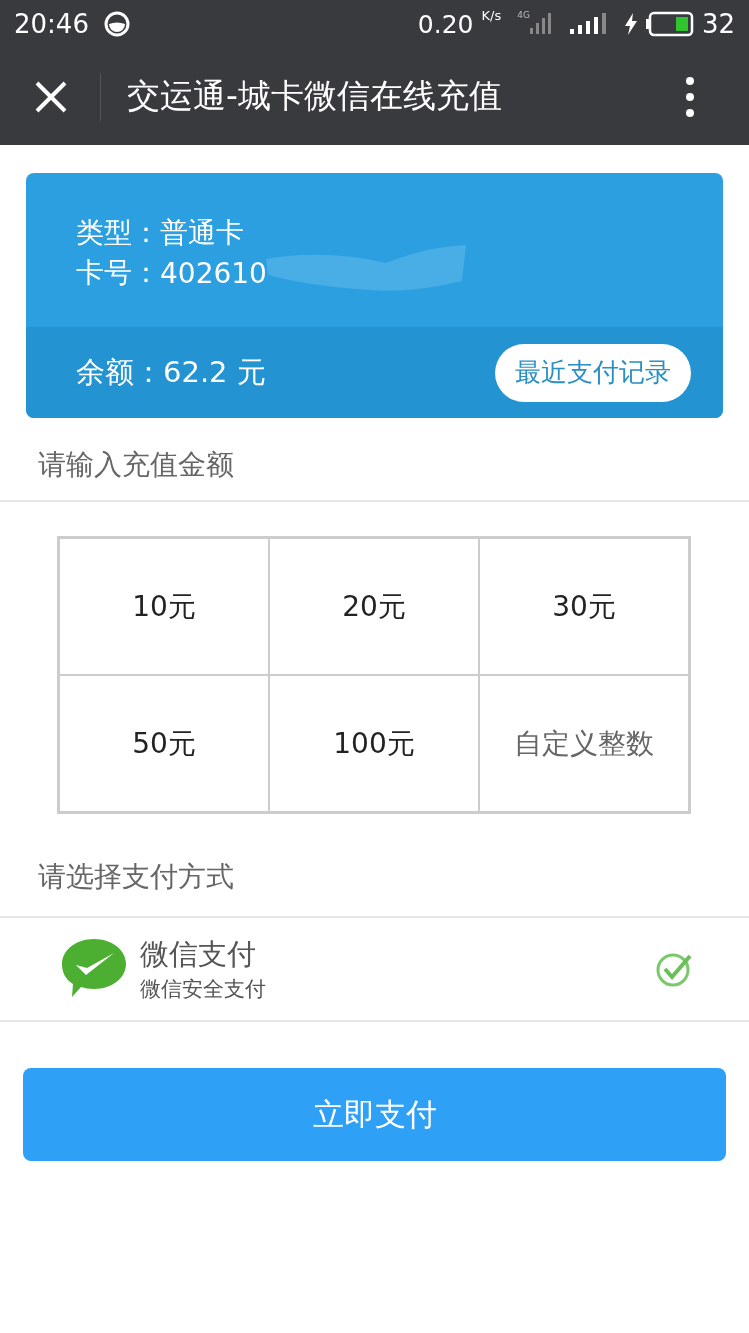  What do you see at coordinates (136, 877) in the screenshot?
I see `section-title: 请选择支付方式` at bounding box center [136, 877].